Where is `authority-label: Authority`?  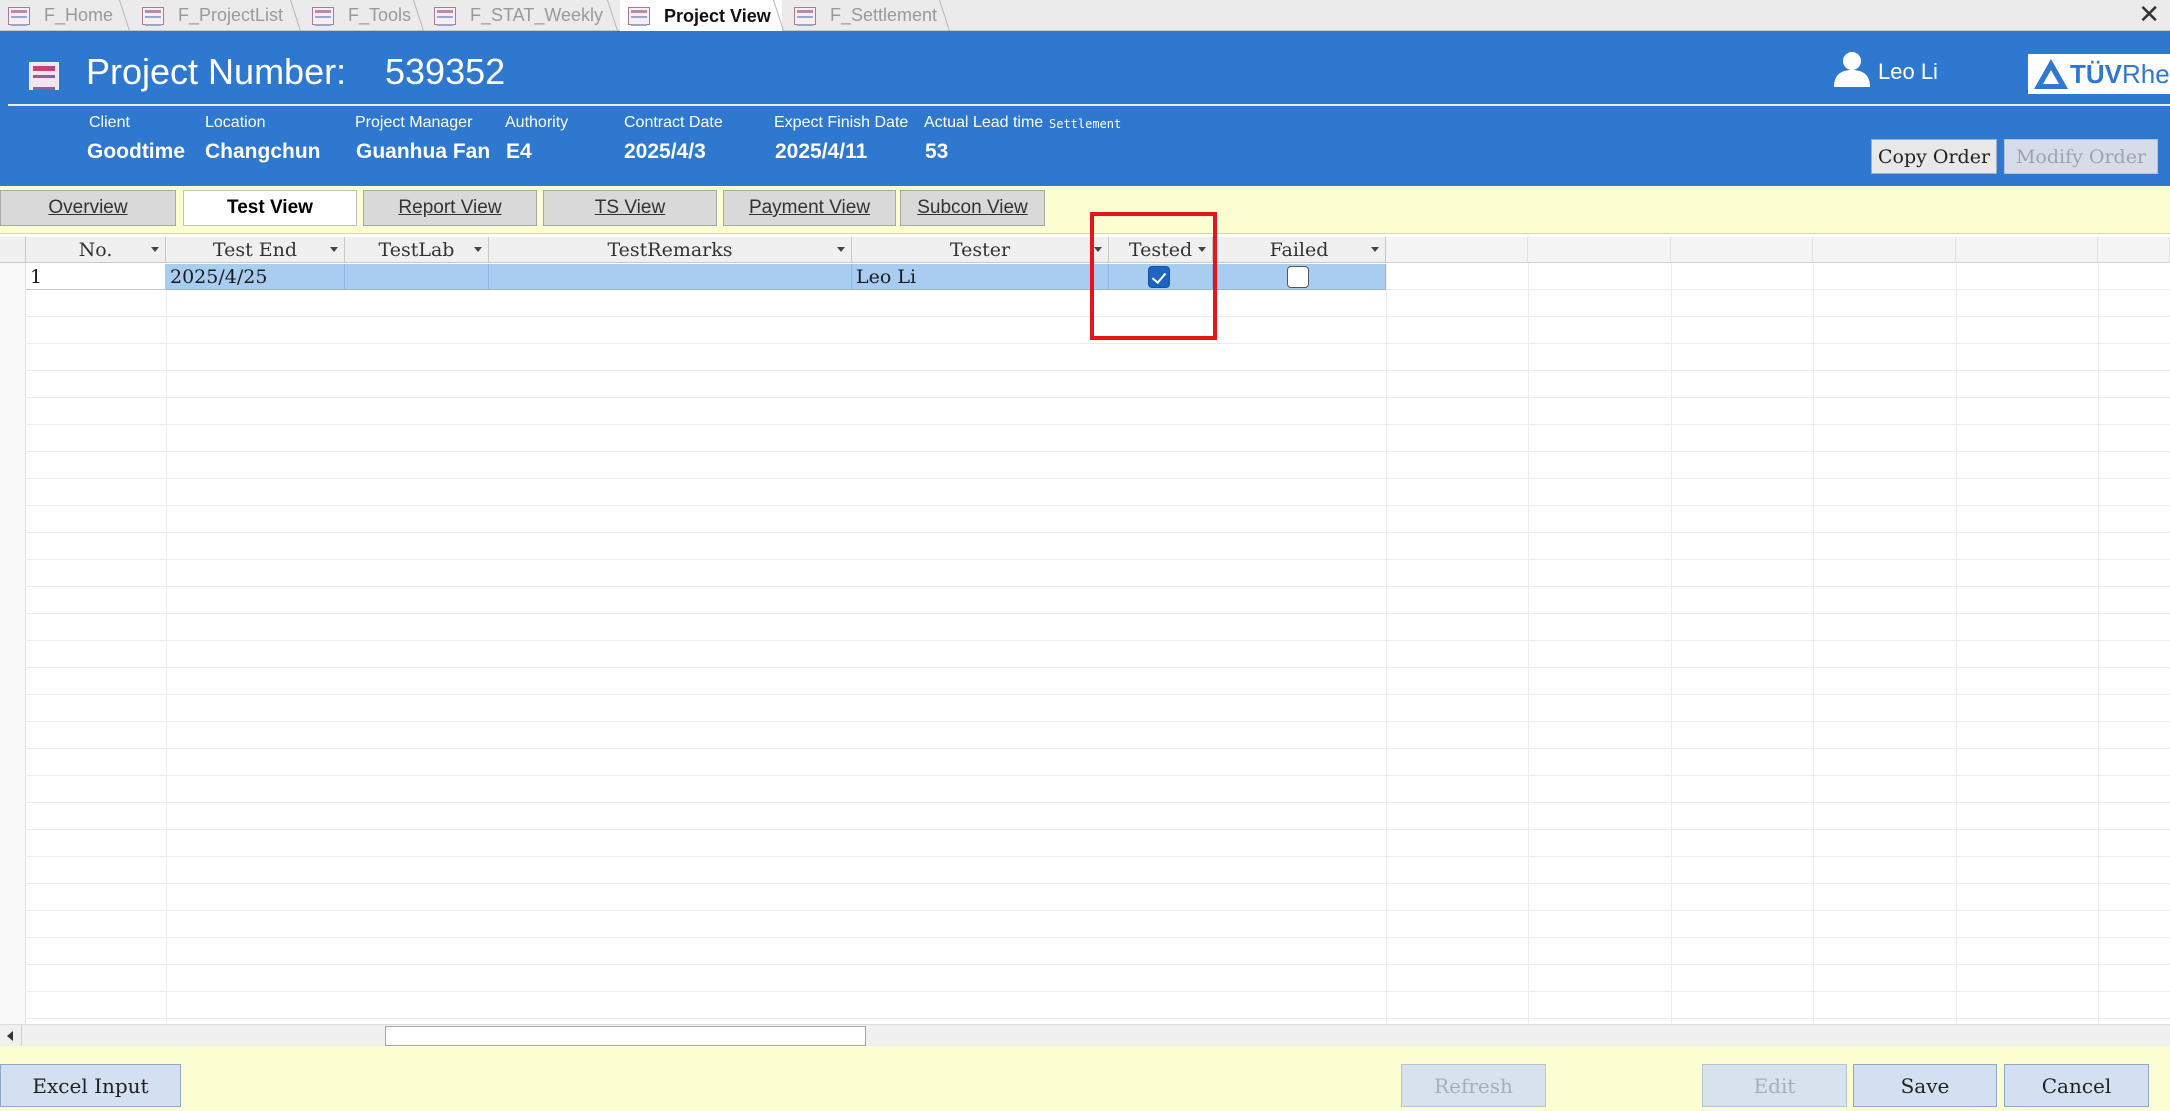
authority-label: Authority is located at coordinates (537, 122).